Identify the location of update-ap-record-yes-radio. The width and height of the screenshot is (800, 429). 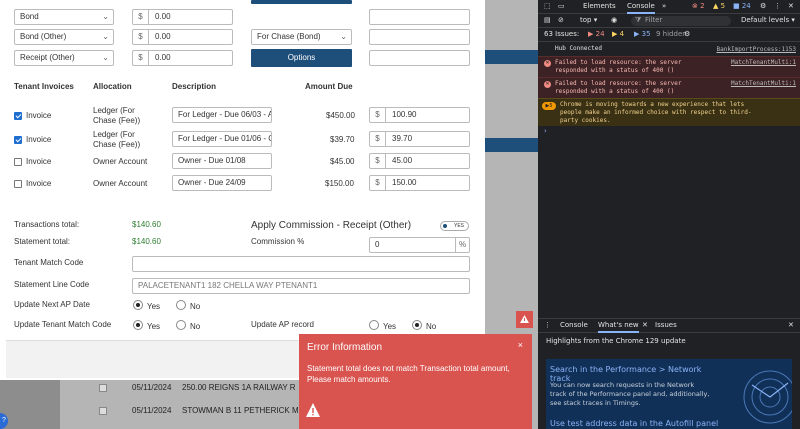
(374, 325).